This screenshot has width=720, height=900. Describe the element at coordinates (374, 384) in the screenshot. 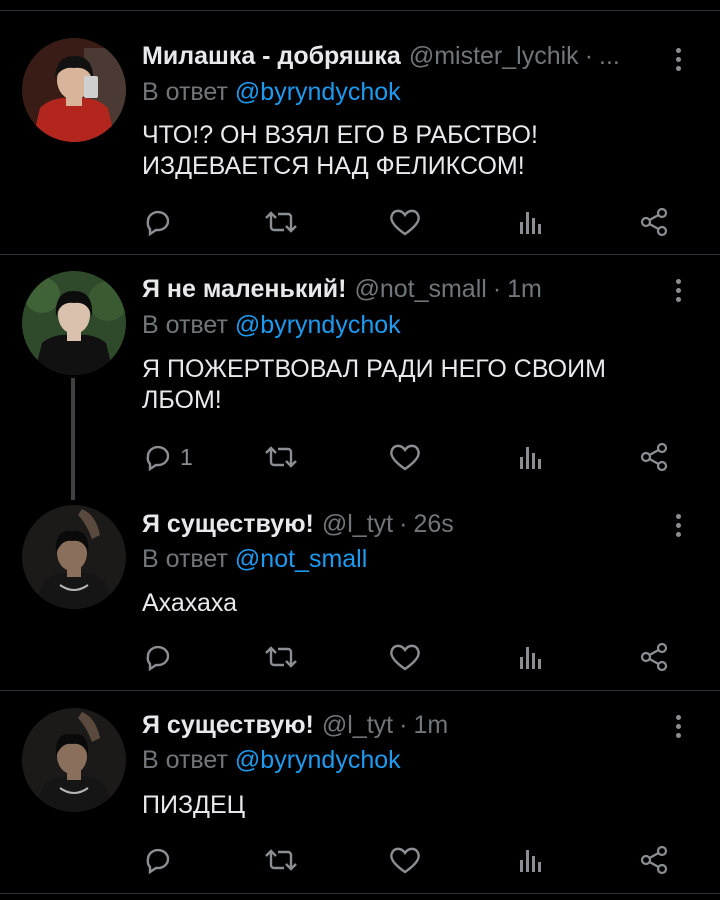

I see `tweet-text: Я ПОЖЕРТВОВАЛ РАДИ НЕГО СВОИМ ЛБОМ!` at that location.